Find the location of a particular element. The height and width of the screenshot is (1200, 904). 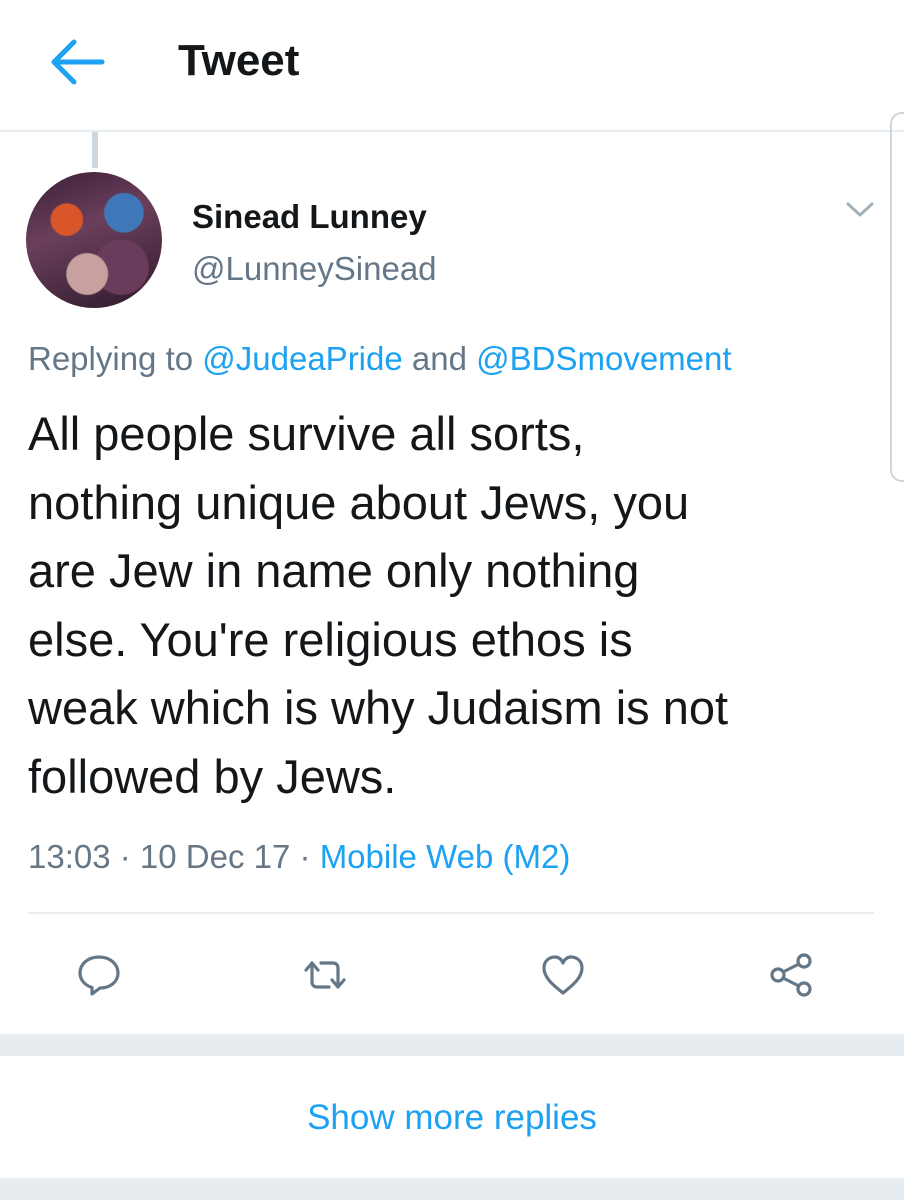

tweet-time: 13:03 is located at coordinates (69, 856).